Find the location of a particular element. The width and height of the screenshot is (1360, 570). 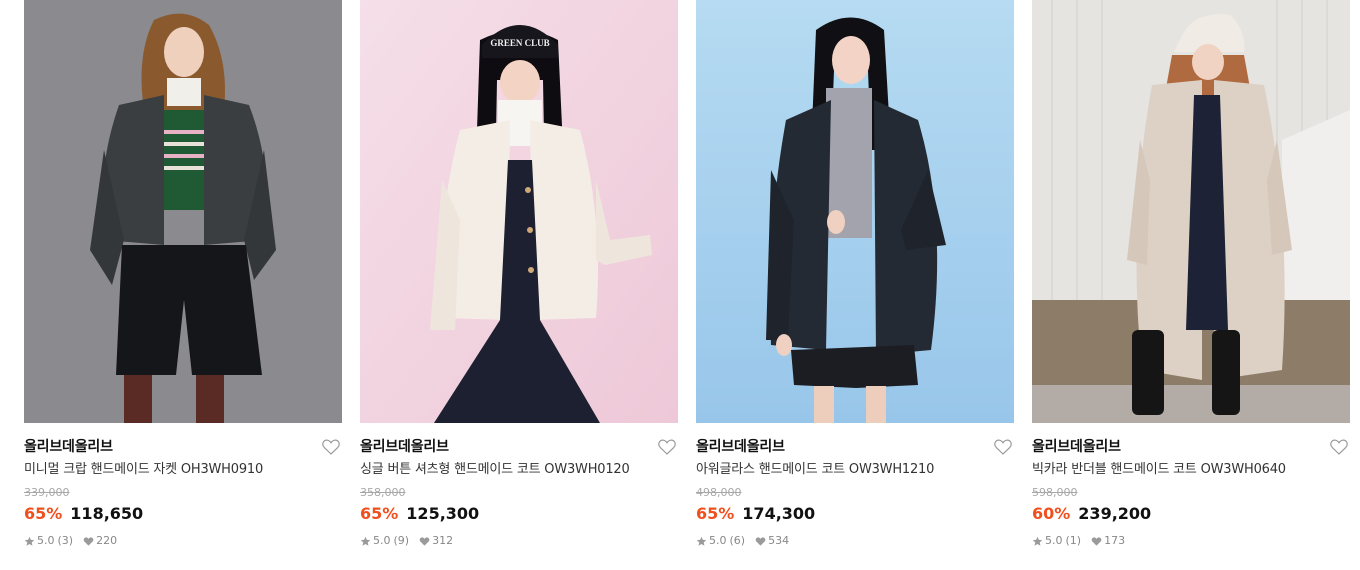

product-stats: 5.0 (1) 173 is located at coordinates (1191, 541).